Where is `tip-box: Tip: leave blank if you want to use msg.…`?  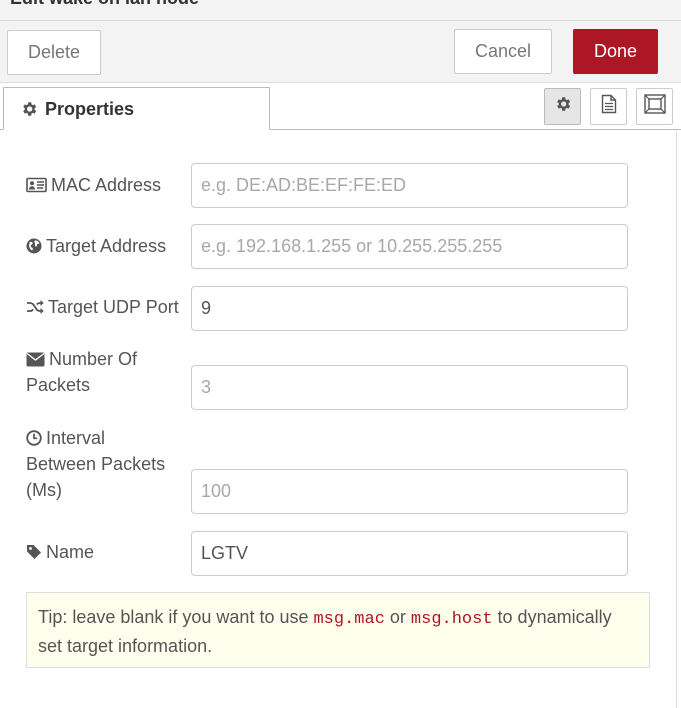 tip-box: Tip: leave blank if you want to use msg.… is located at coordinates (338, 630).